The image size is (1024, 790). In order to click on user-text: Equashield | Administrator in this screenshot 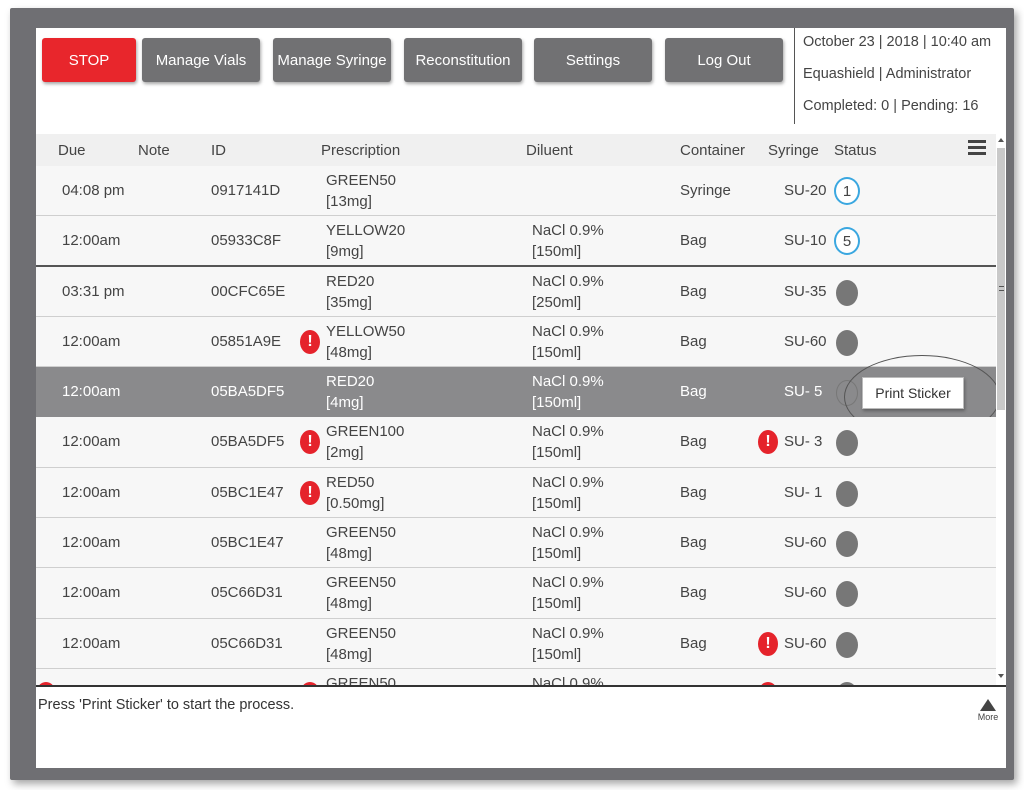, I will do `click(887, 74)`.